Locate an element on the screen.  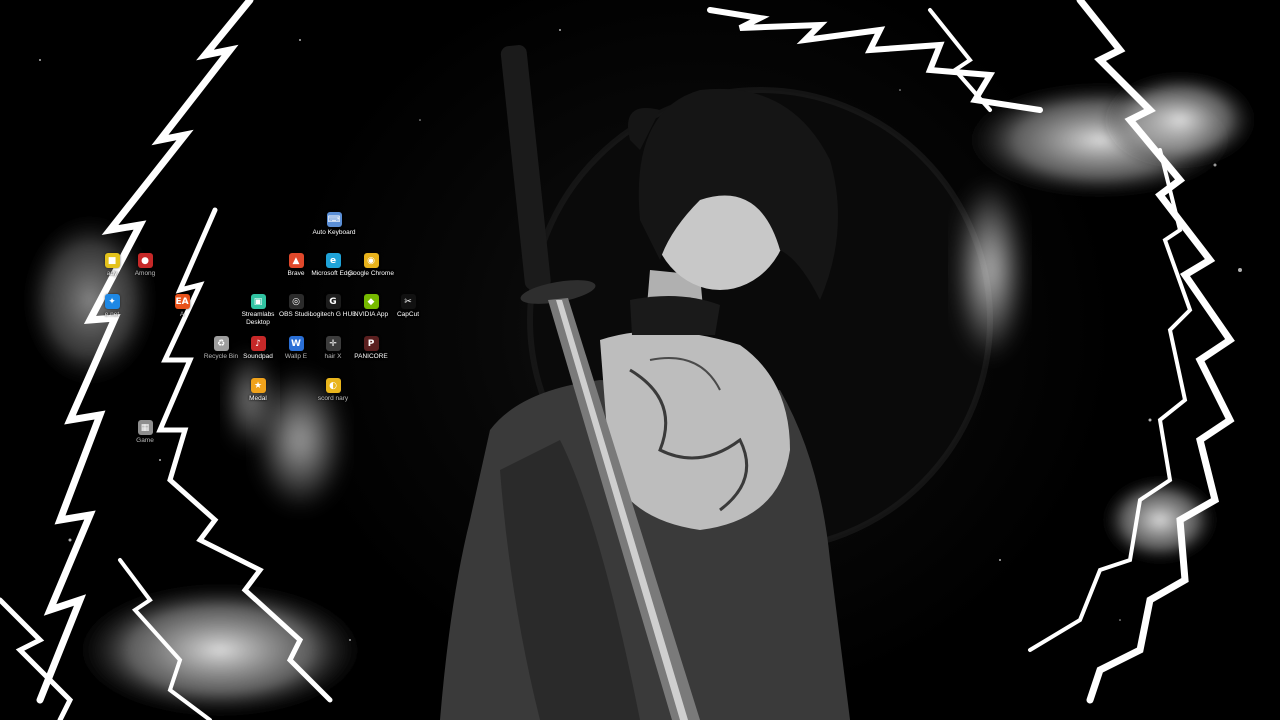
desktop-icon-recycle-bin: ♻ Recycle Bin is located at coordinates (221, 348).